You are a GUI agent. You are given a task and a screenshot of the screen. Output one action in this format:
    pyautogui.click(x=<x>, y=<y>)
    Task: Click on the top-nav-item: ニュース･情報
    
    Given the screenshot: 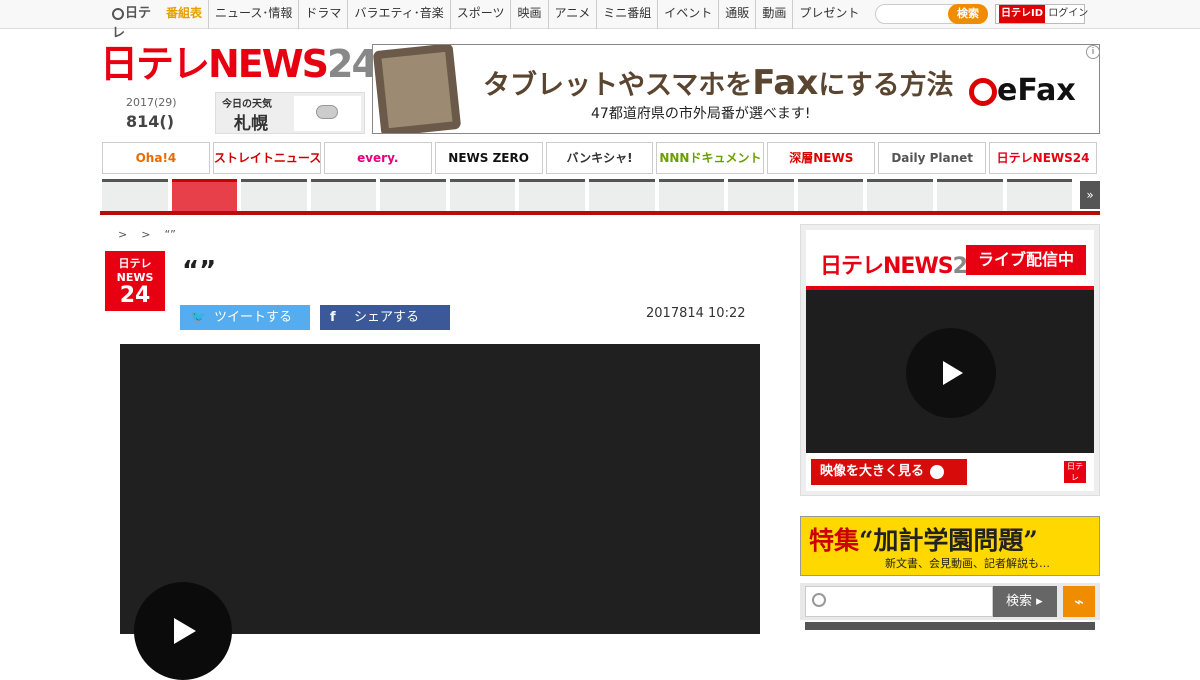 What is the action you would take?
    pyautogui.click(x=253, y=14)
    